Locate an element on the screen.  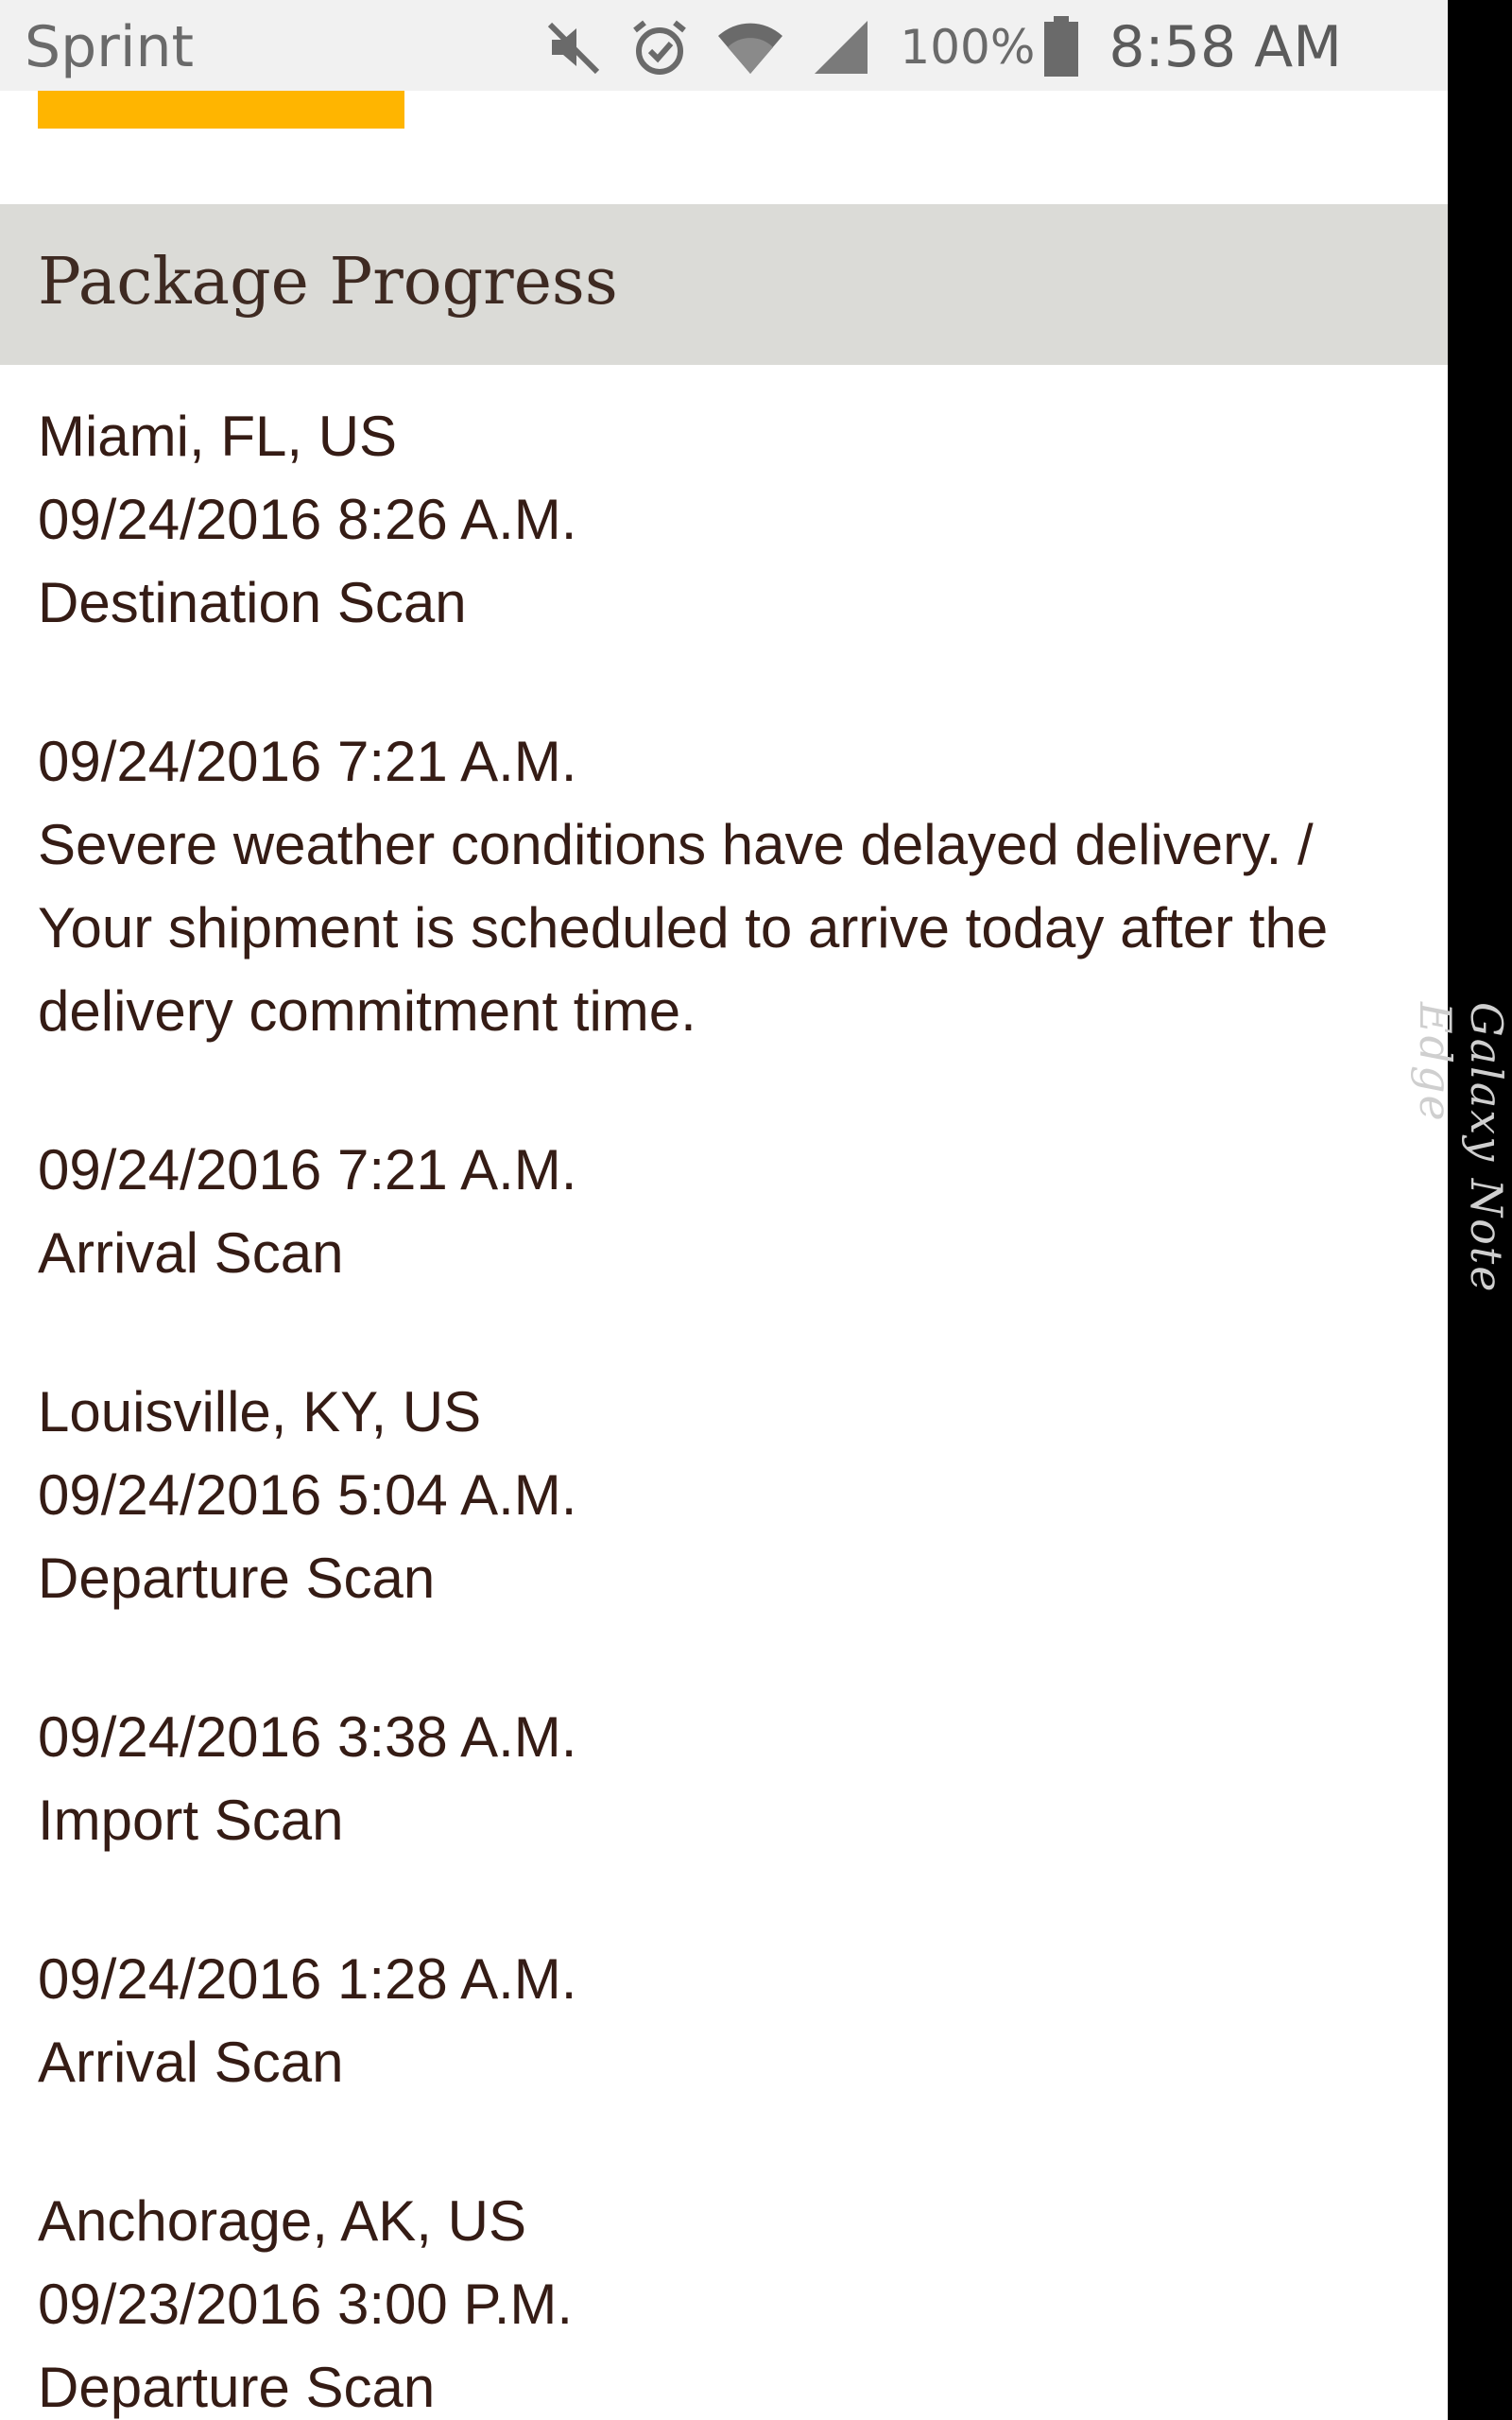
event-activity: Import Scan is located at coordinates (191, 1821).